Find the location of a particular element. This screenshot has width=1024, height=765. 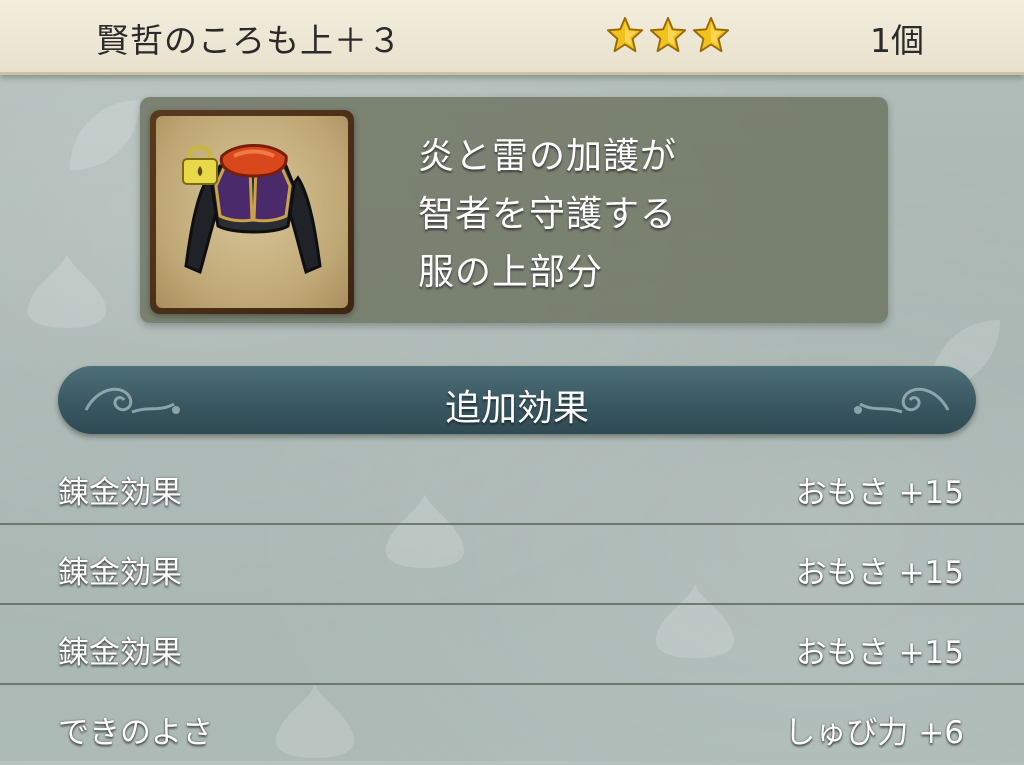

section-title: 追加効果 is located at coordinates (516, 408).